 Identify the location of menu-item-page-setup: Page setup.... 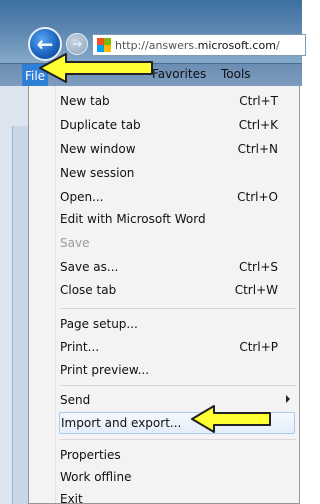
(178, 324).